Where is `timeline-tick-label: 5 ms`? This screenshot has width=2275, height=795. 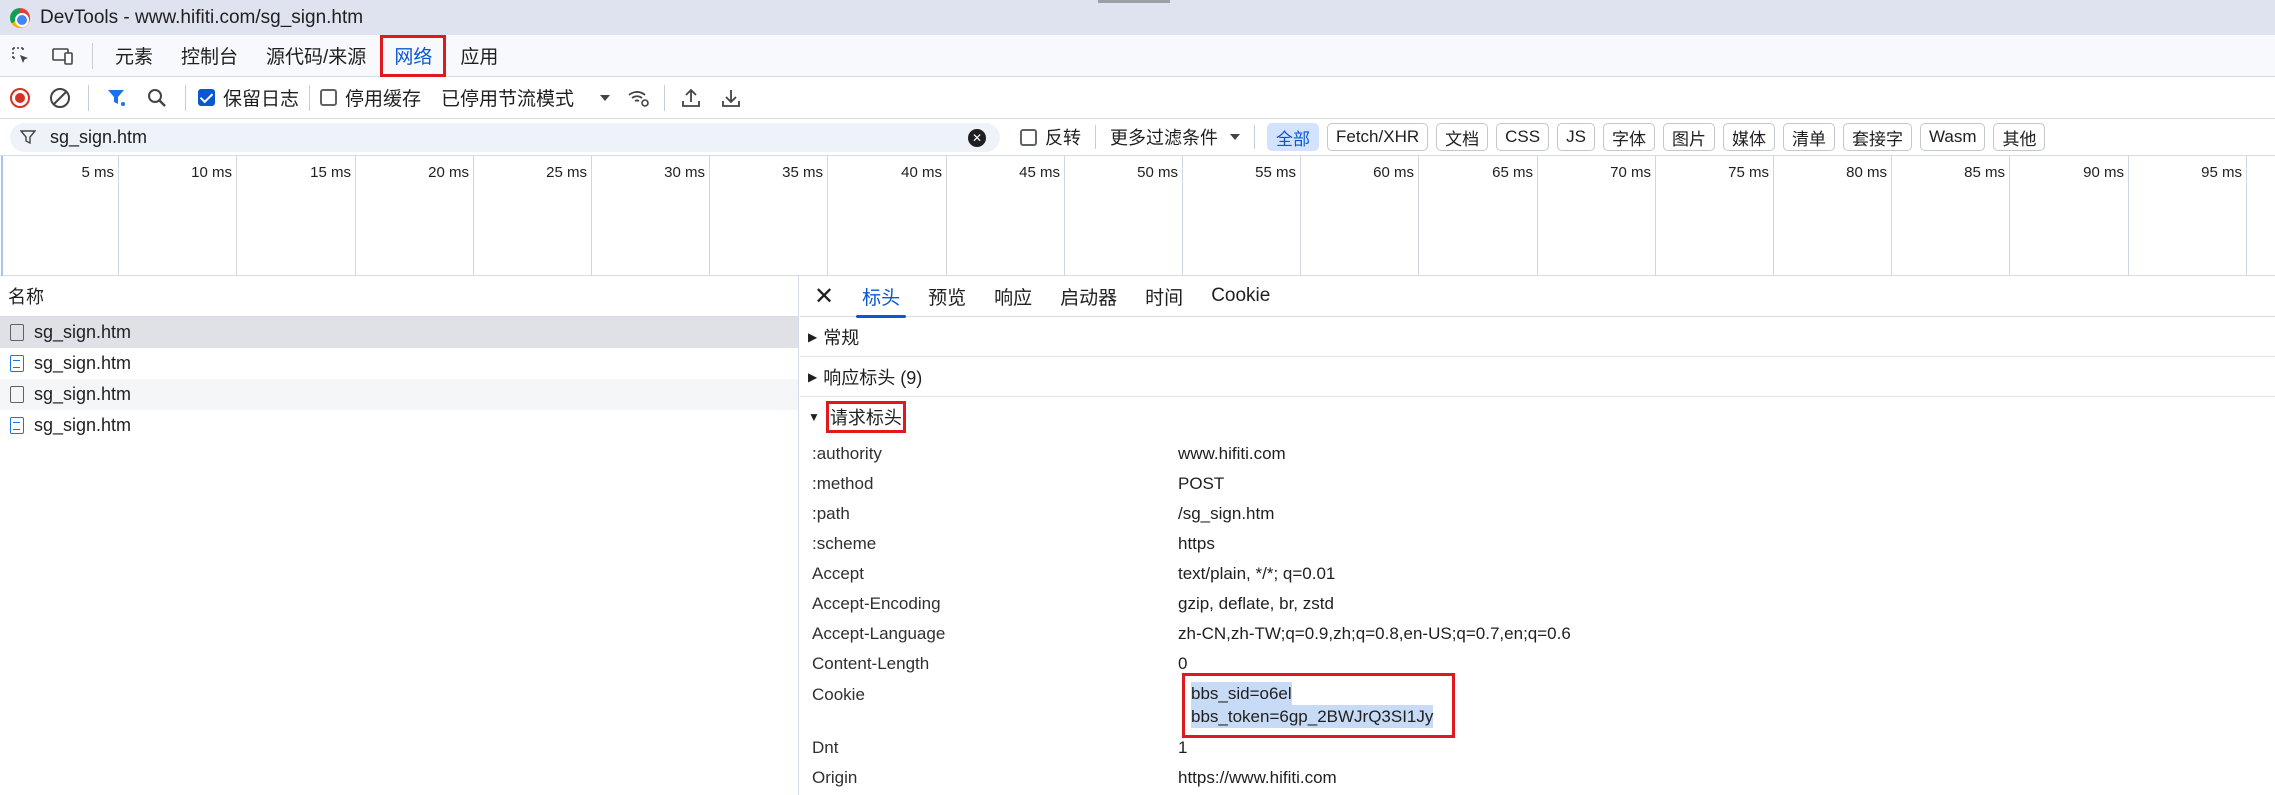 timeline-tick-label: 5 ms is located at coordinates (97, 172).